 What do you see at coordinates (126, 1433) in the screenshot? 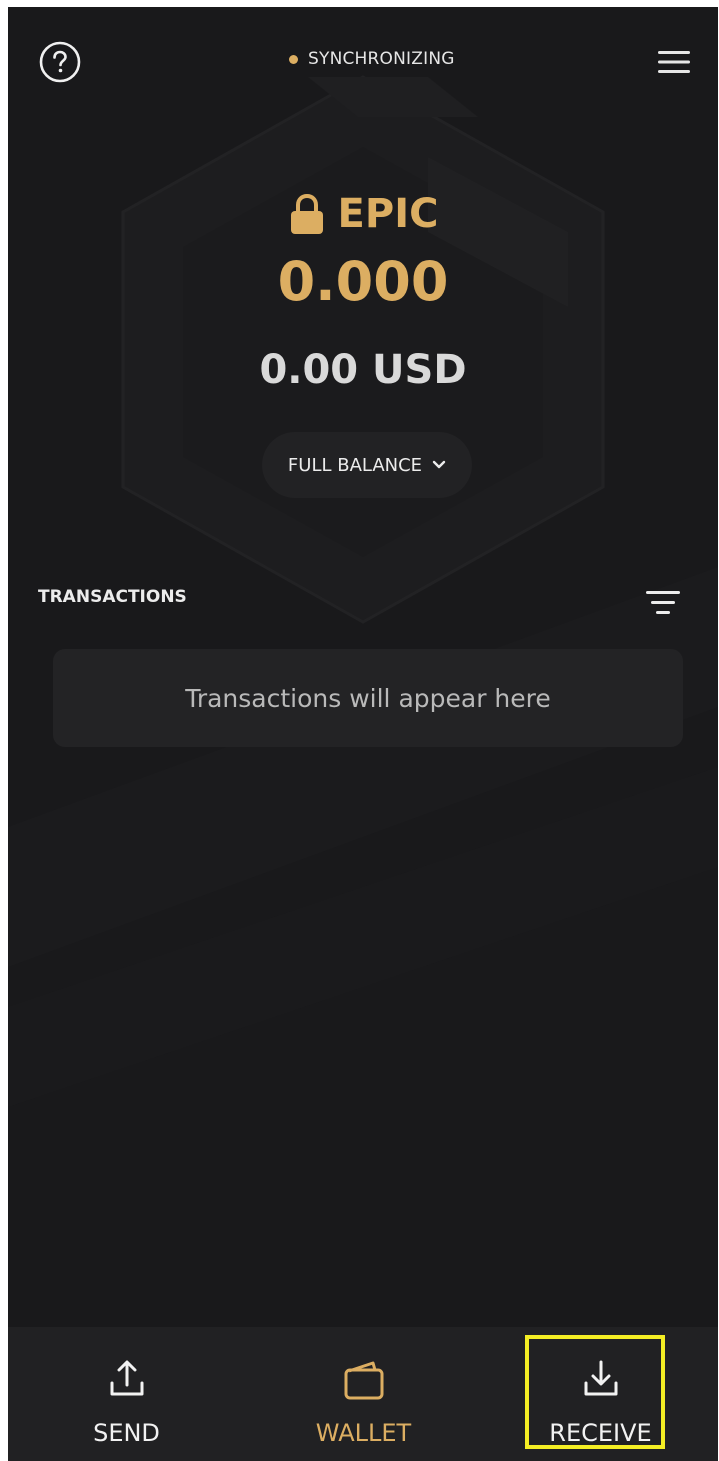
I see `nav-send-label: SEND` at bounding box center [126, 1433].